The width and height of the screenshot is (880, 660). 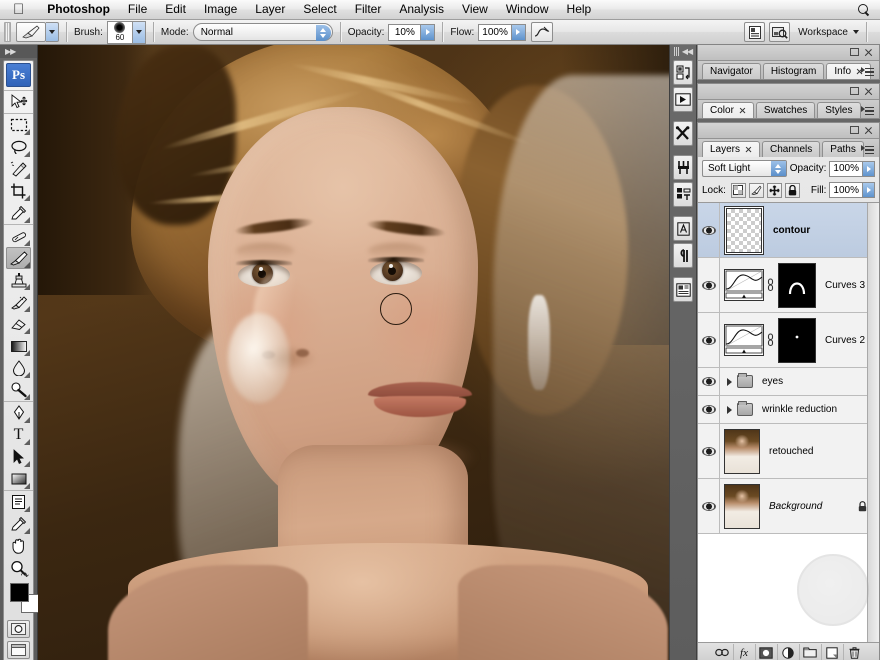 I want to click on tab-swatches: Swatches, so click(x=785, y=110).